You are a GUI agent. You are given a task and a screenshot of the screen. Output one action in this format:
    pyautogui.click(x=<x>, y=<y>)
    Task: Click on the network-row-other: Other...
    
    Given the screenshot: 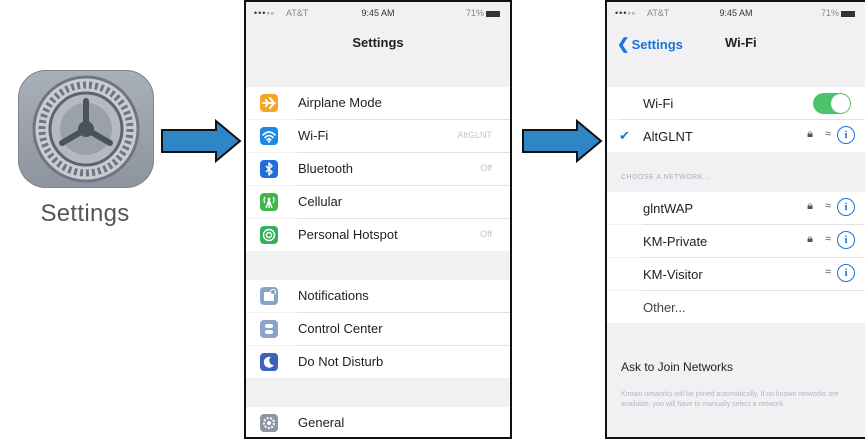 What is the action you would take?
    pyautogui.click(x=736, y=307)
    